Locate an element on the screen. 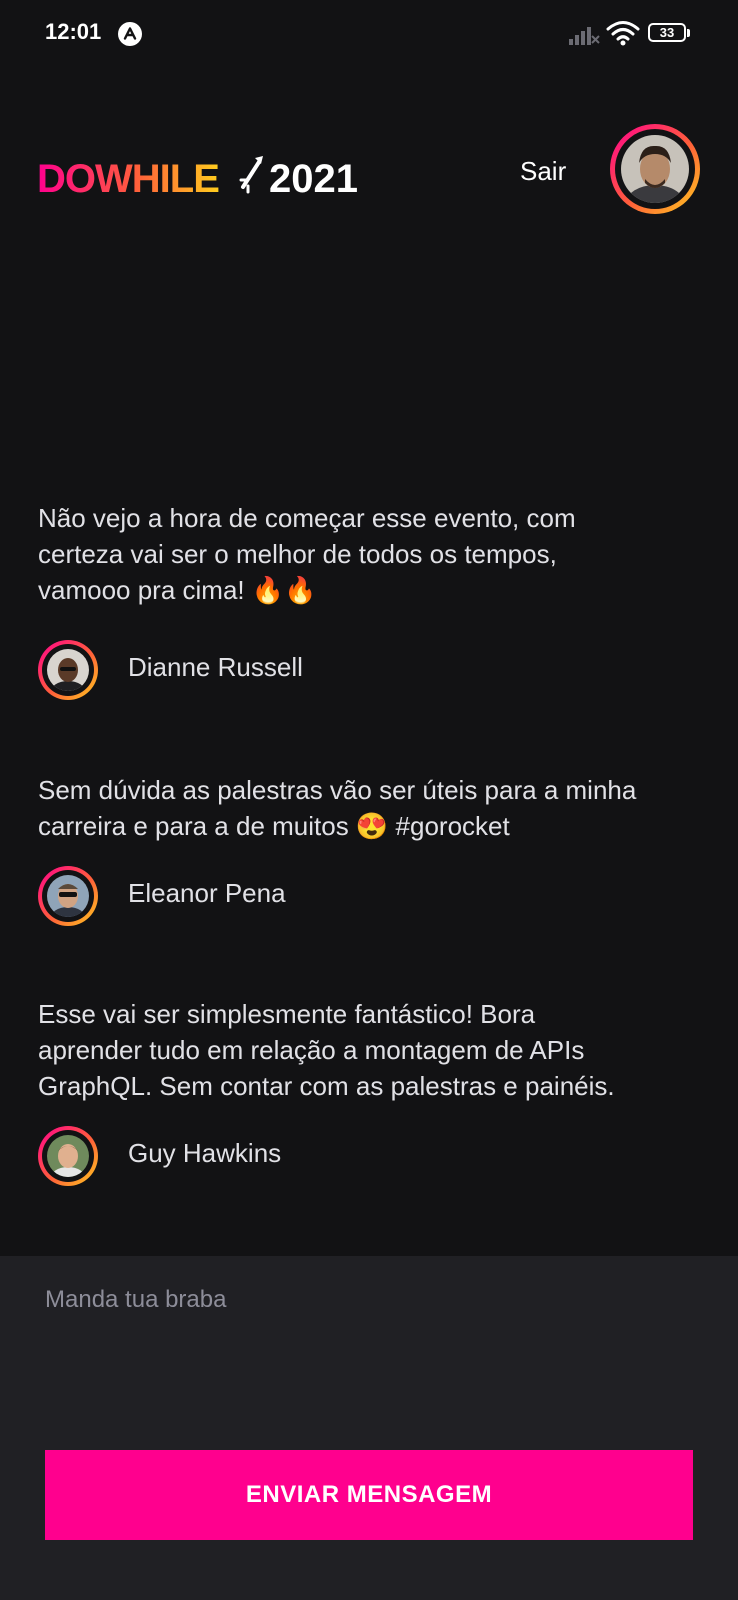 The width and height of the screenshot is (738, 1600). user-avatar is located at coordinates (655, 169).